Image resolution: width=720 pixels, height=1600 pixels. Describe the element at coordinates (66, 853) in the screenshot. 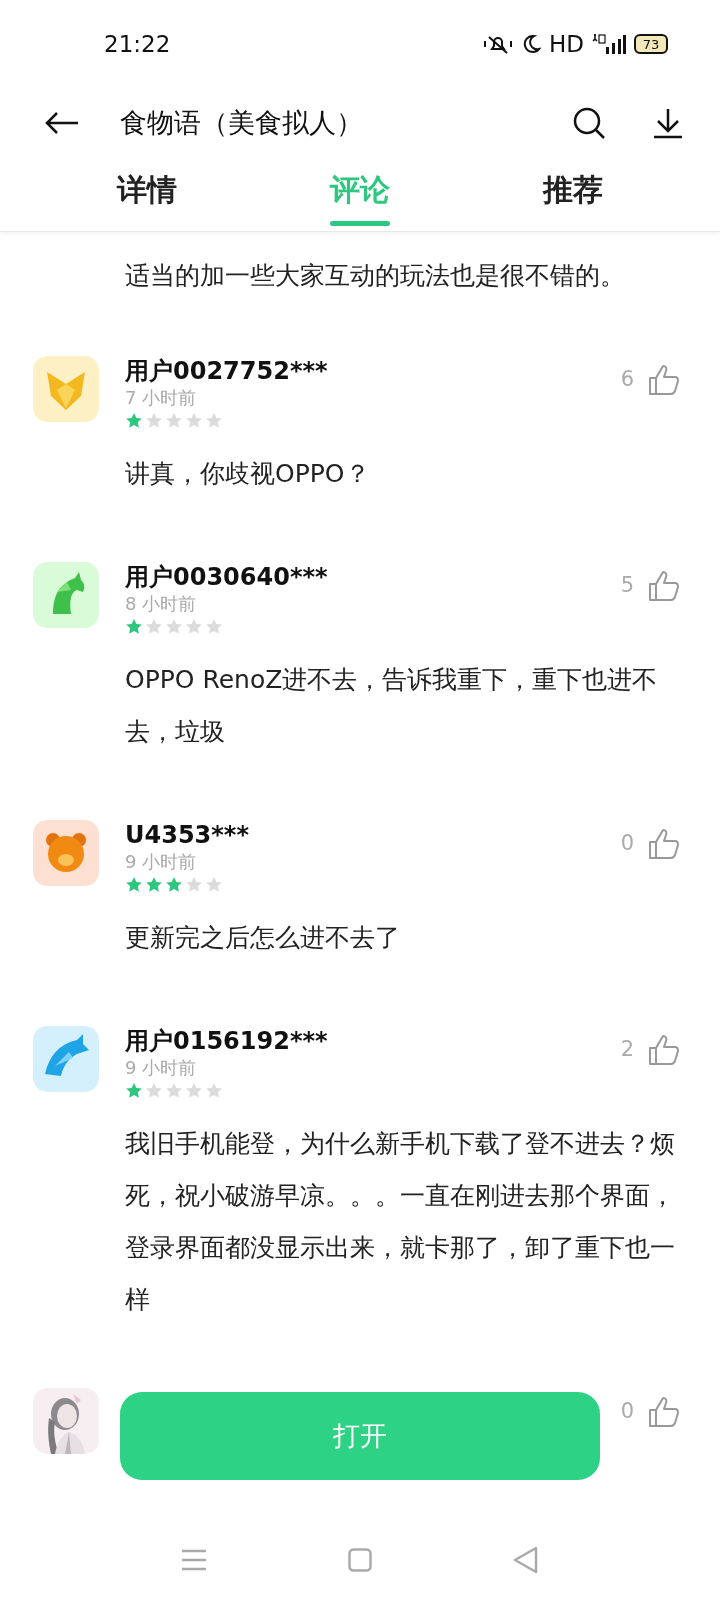

I see `bear-avatar-icon` at that location.